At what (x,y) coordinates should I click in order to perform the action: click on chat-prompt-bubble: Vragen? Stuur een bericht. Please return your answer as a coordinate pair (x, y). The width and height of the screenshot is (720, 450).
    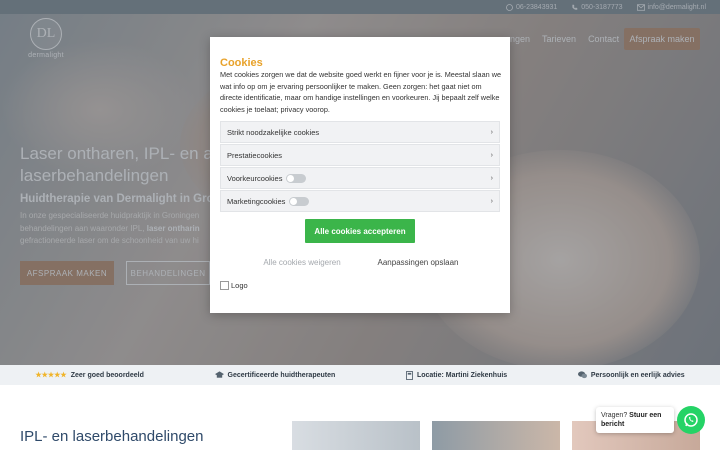
    Looking at the image, I should click on (635, 420).